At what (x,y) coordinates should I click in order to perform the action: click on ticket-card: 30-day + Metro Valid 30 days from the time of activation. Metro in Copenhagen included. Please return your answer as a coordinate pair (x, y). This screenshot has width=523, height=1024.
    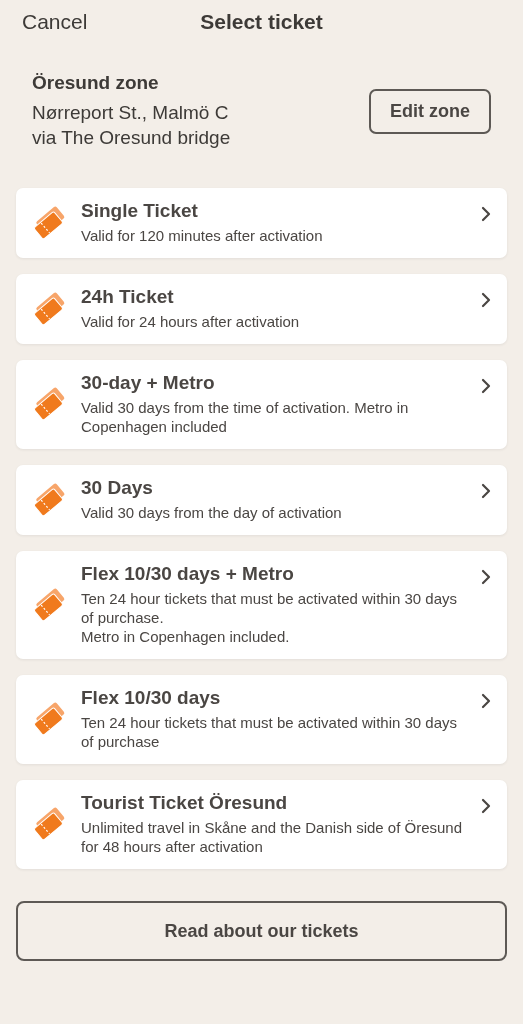
    Looking at the image, I should click on (261, 404).